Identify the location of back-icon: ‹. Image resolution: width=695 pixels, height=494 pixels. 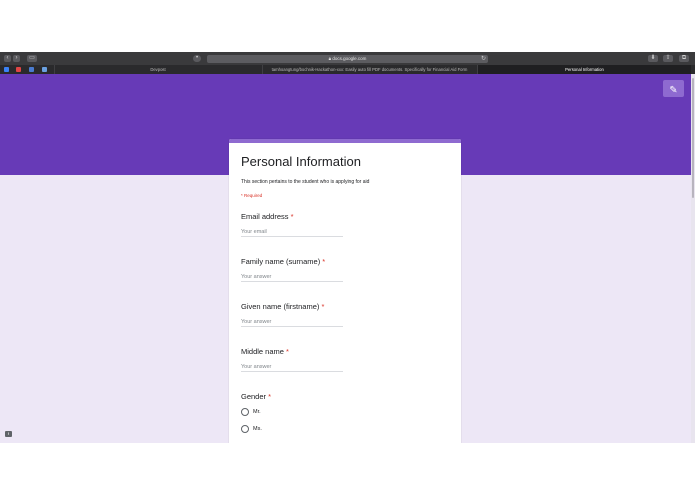
(7, 58).